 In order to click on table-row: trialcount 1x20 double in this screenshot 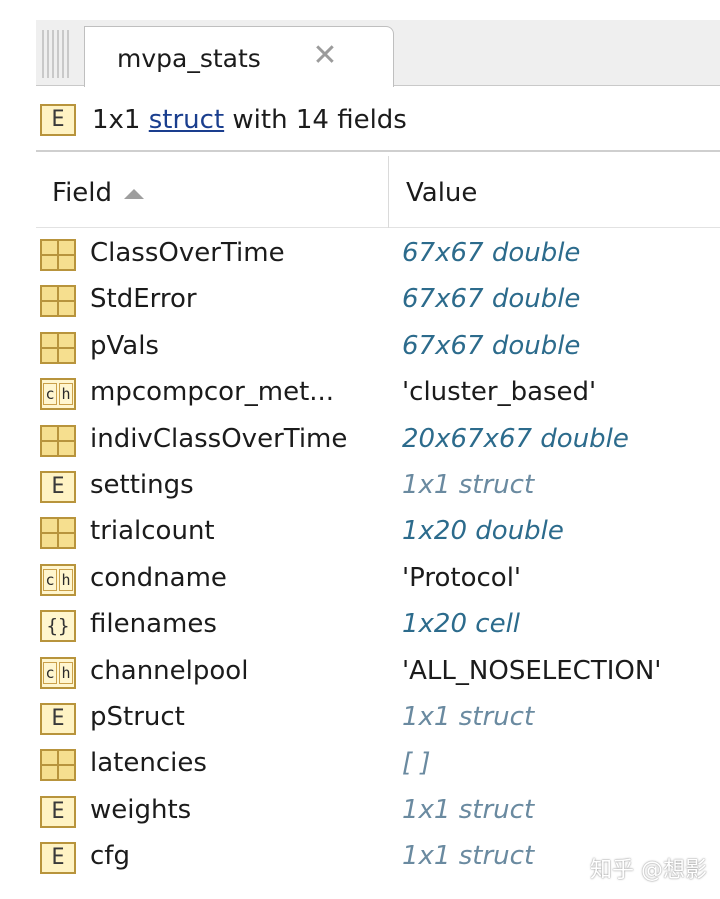, I will do `click(378, 533)`.